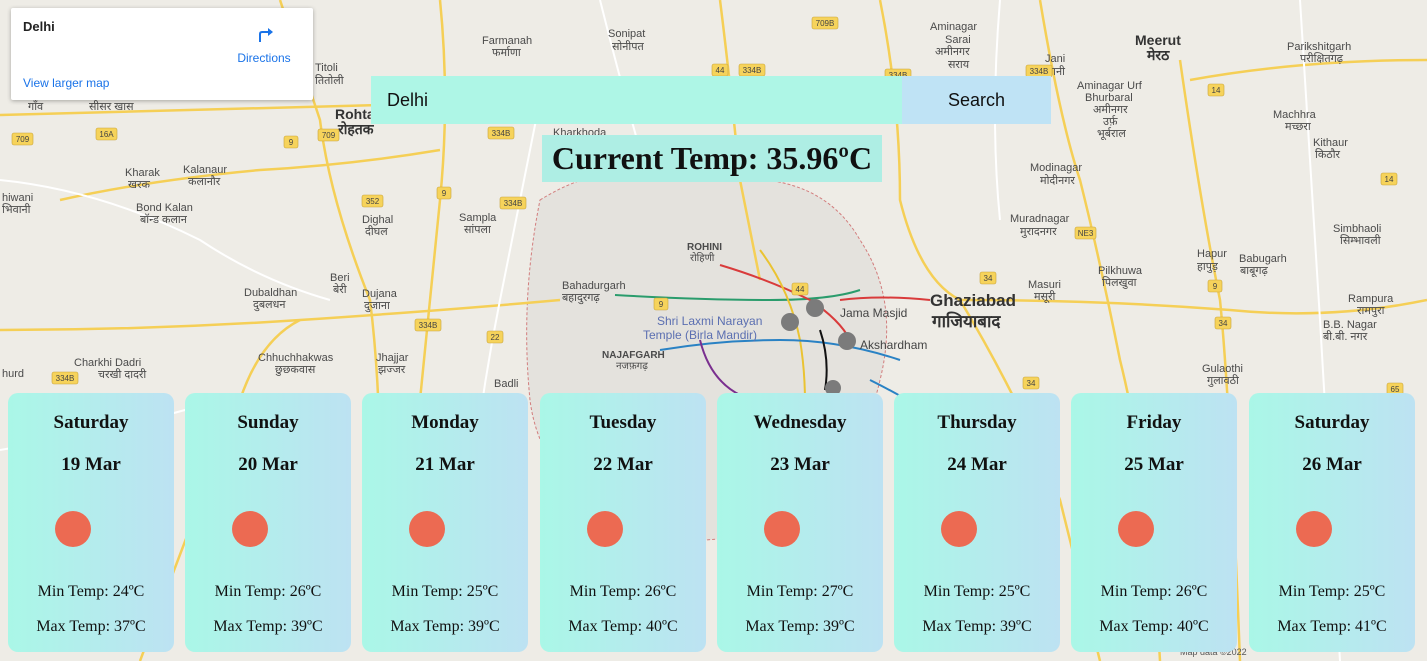 This screenshot has height=661, width=1427. I want to click on road-shield: NE3, so click(1085, 233).